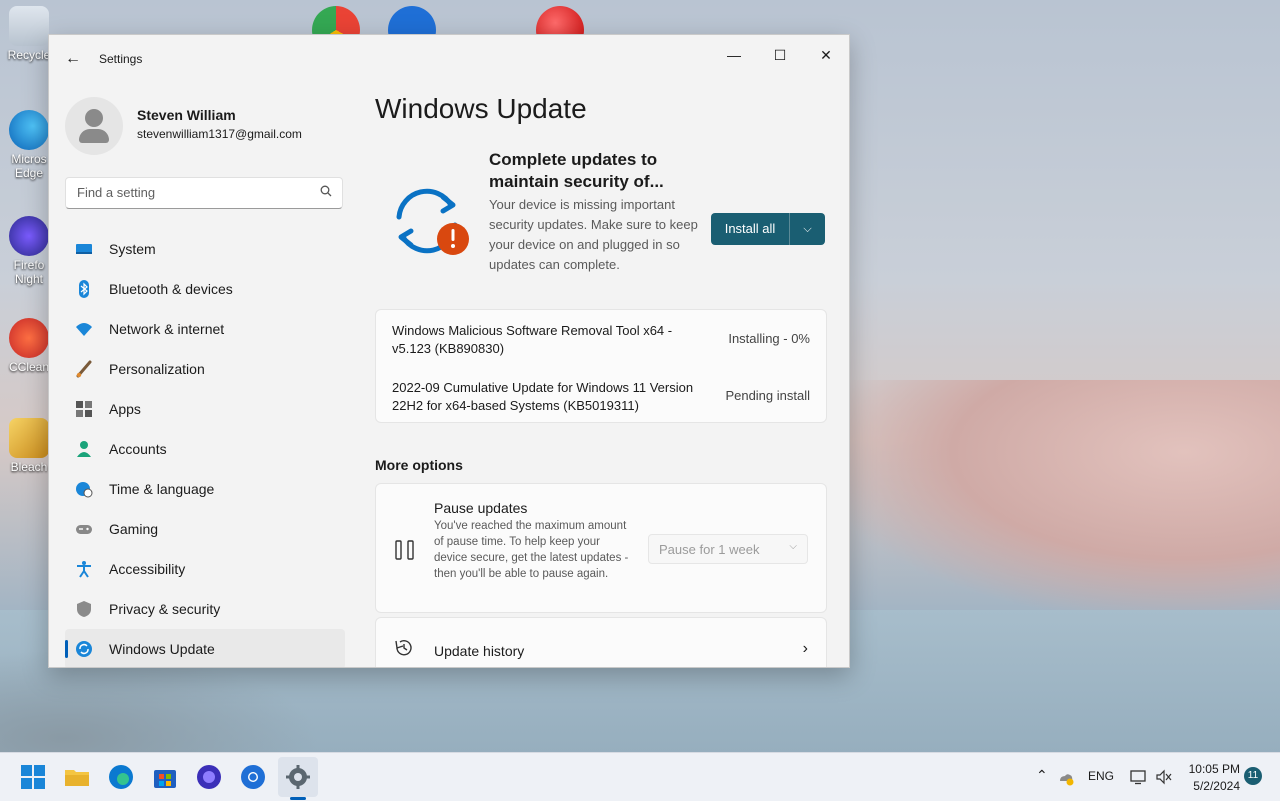  What do you see at coordinates (205, 569) in the screenshot?
I see `sidebar-item-accessibility: Accessibility` at bounding box center [205, 569].